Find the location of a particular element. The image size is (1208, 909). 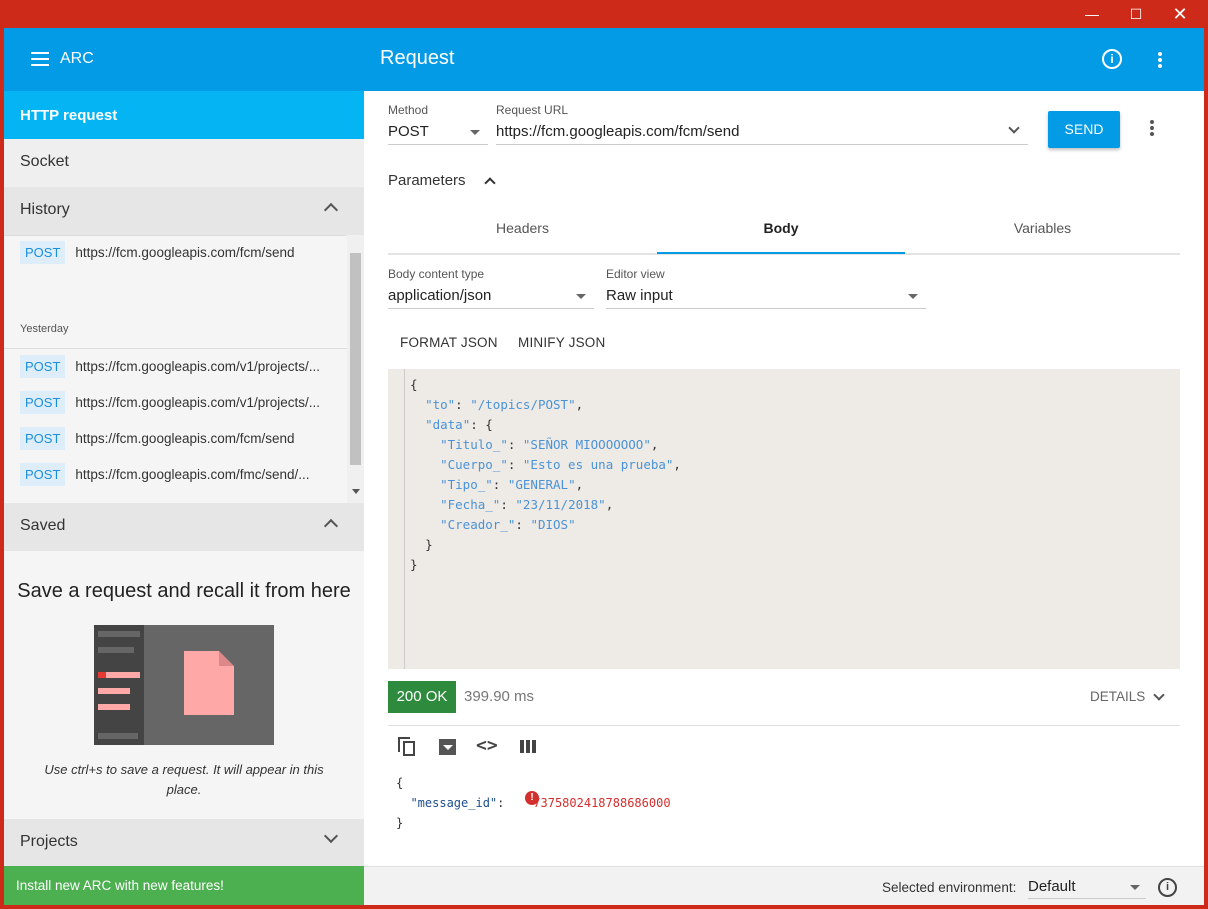

editor-view-underline is located at coordinates (766, 308).